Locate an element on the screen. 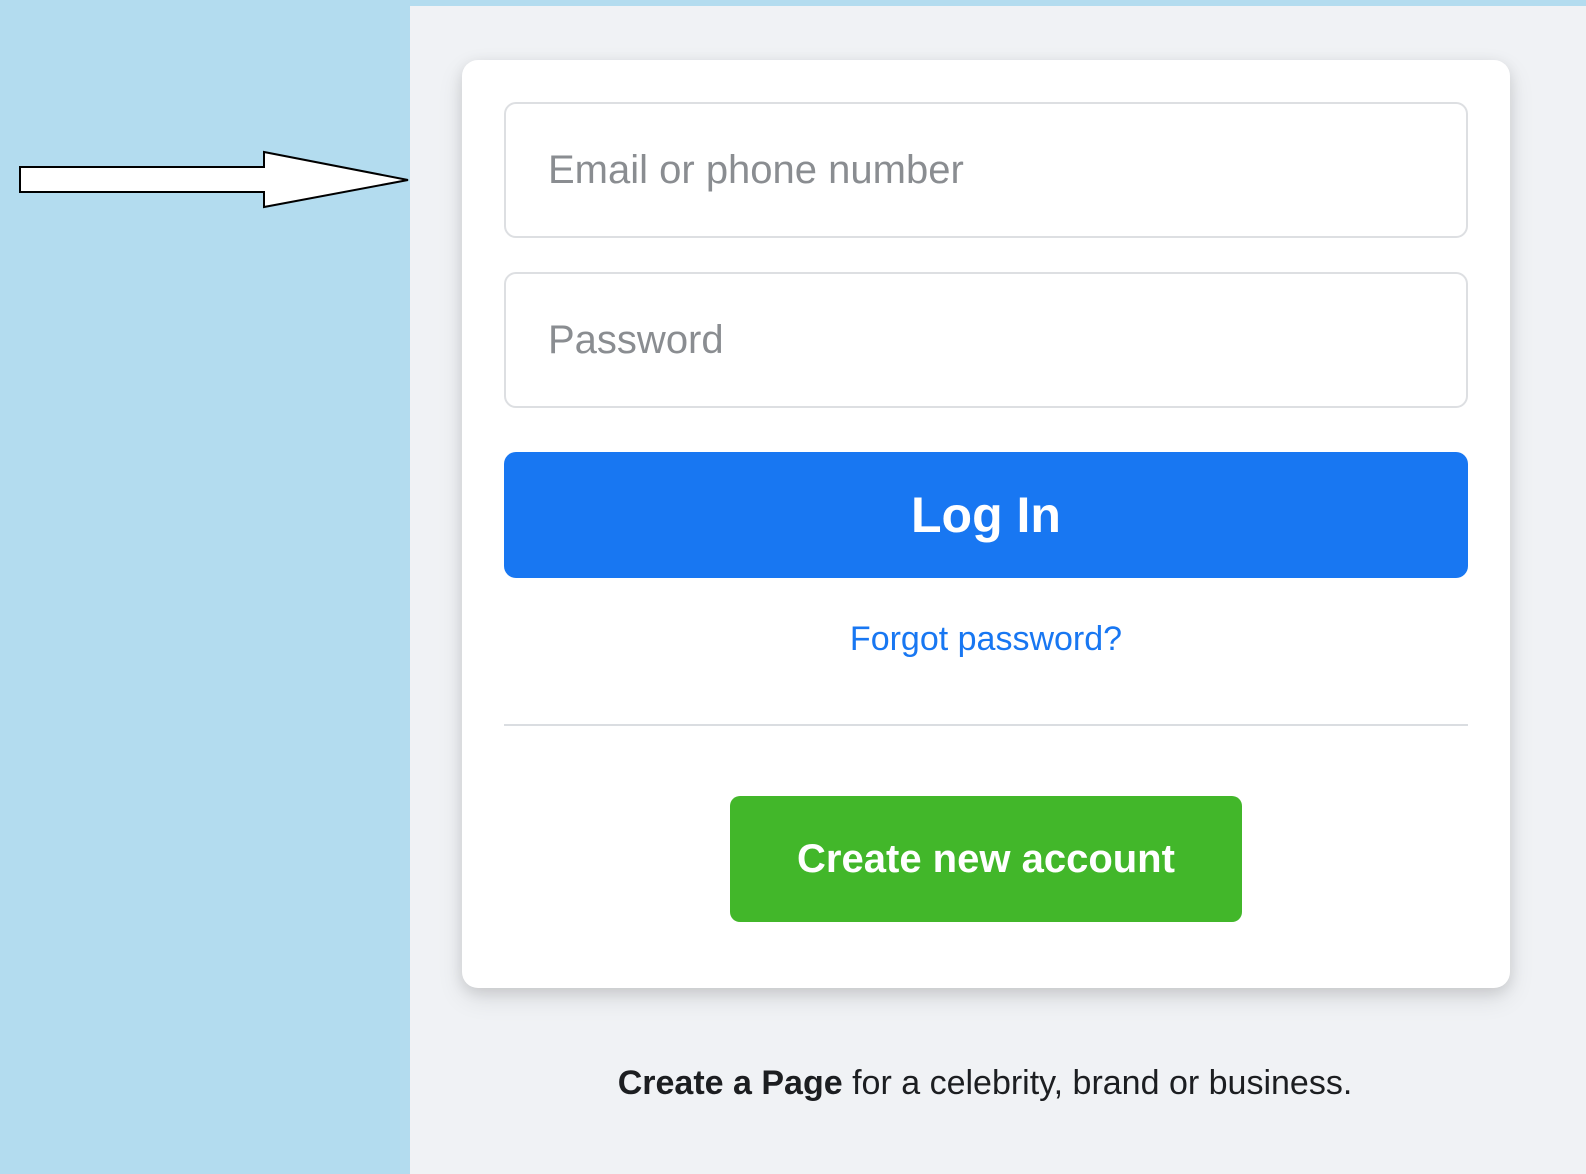 Image resolution: width=1586 pixels, height=1174 pixels. login-button: Log In is located at coordinates (986, 515).